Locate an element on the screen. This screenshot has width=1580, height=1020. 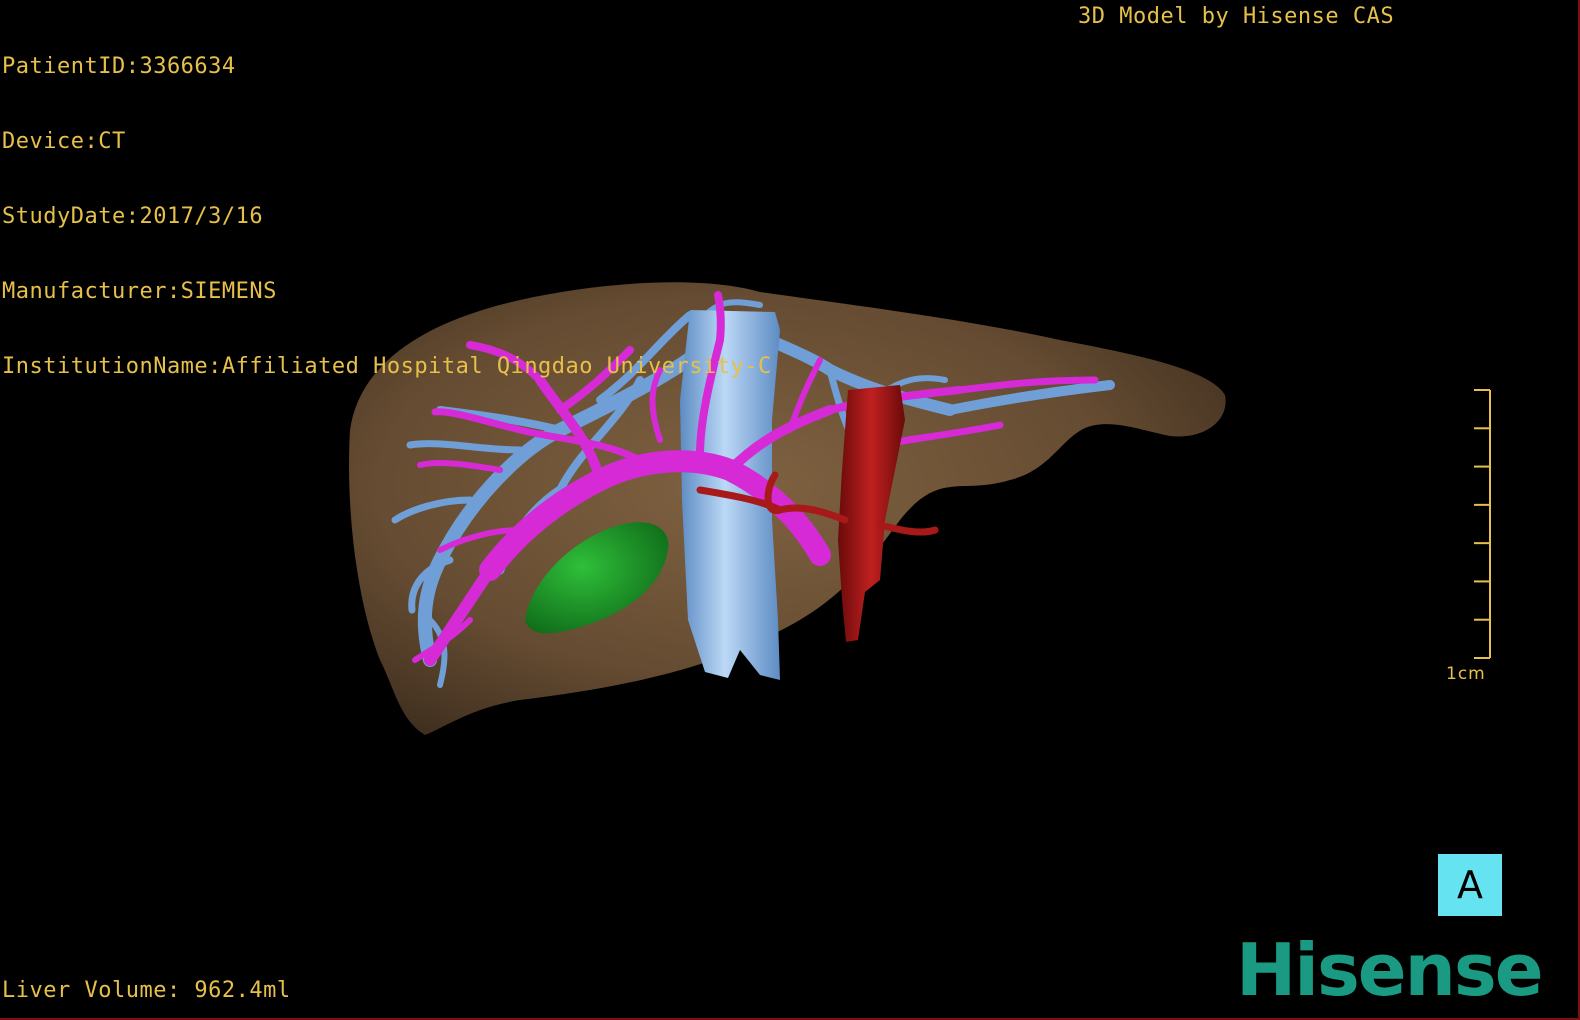
hisense-logo: Hisense is located at coordinates (1390, 970).